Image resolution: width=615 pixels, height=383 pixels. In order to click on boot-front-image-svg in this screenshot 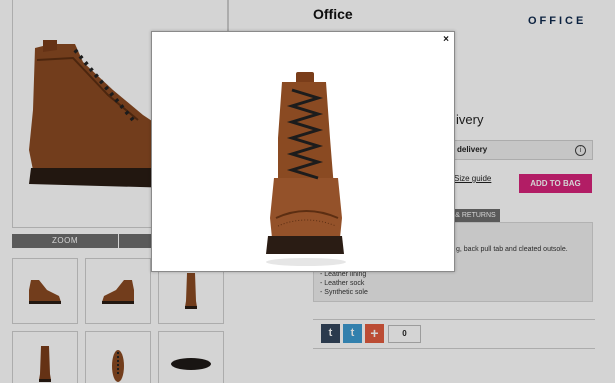, I will do `click(306, 169)`.